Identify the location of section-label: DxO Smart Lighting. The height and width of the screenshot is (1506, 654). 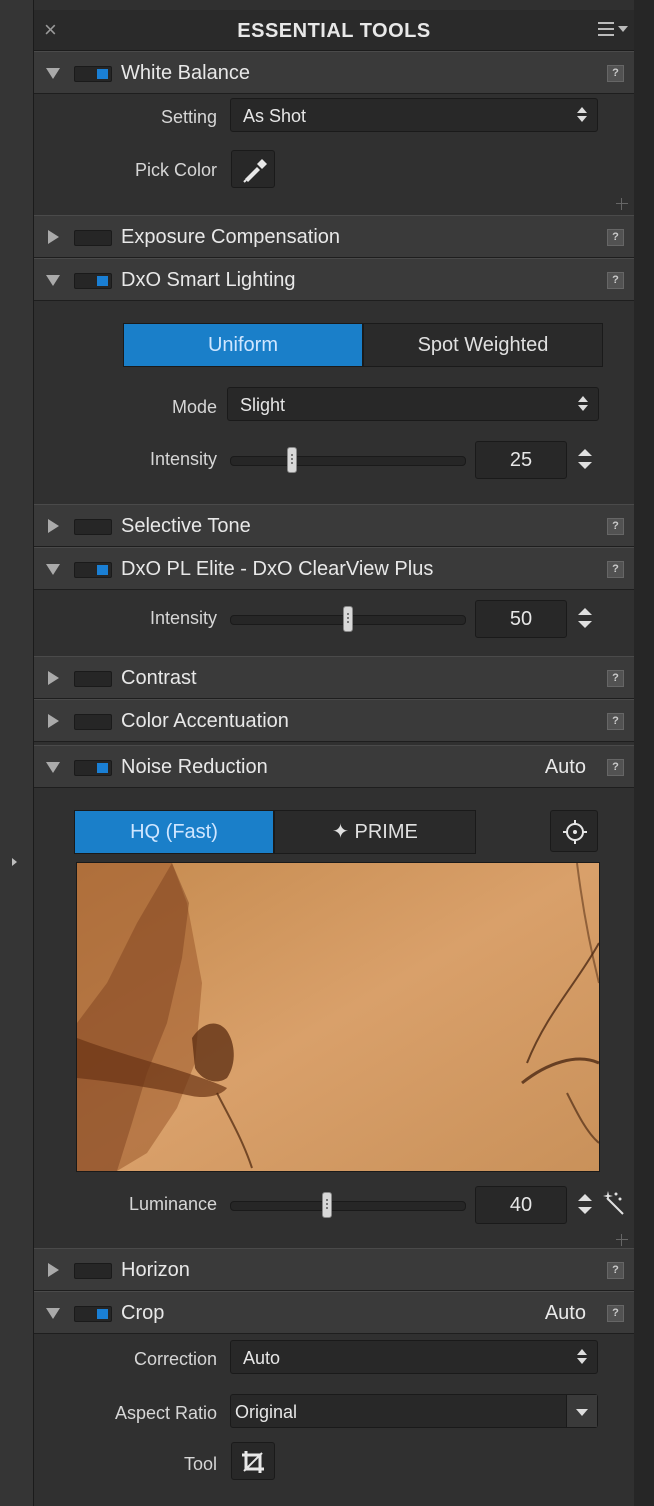
(208, 280).